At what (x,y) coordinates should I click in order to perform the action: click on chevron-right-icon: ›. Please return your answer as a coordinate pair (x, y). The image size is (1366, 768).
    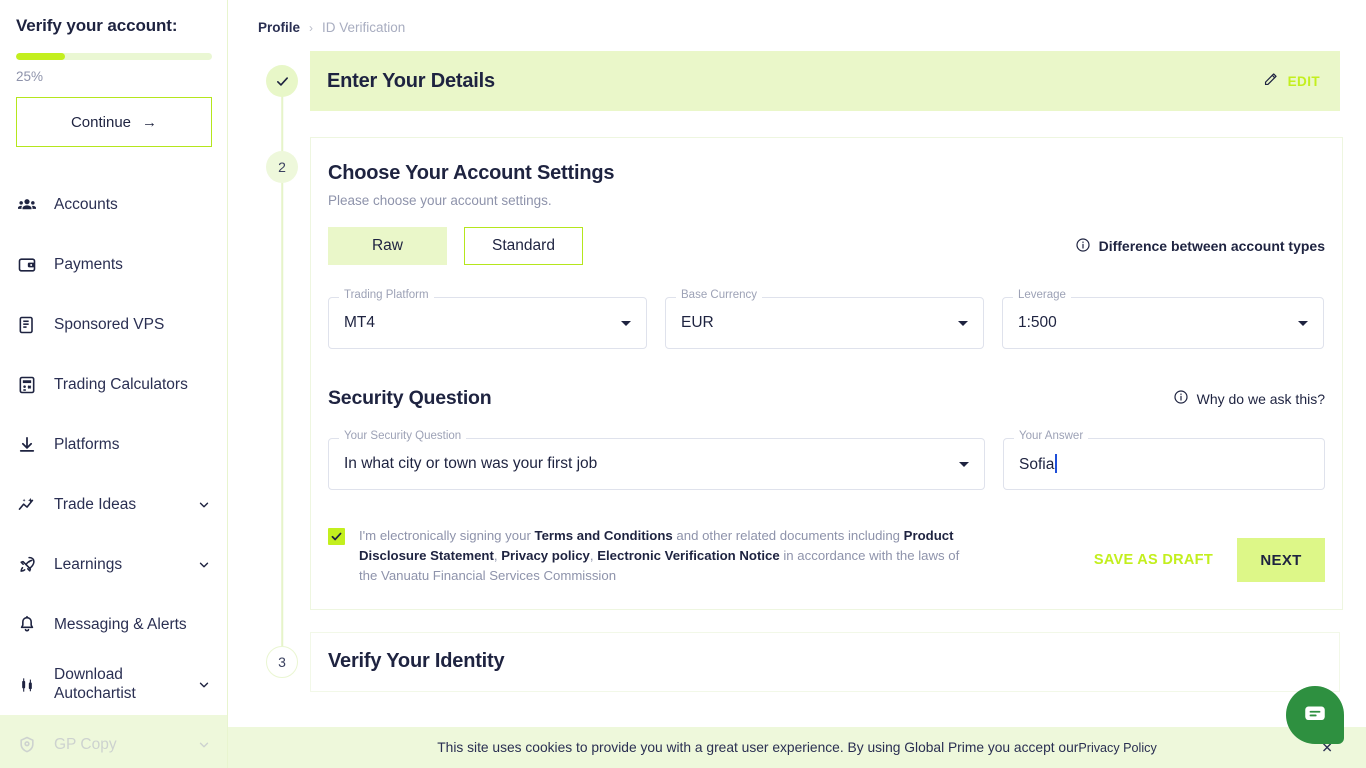
    Looking at the image, I should click on (311, 27).